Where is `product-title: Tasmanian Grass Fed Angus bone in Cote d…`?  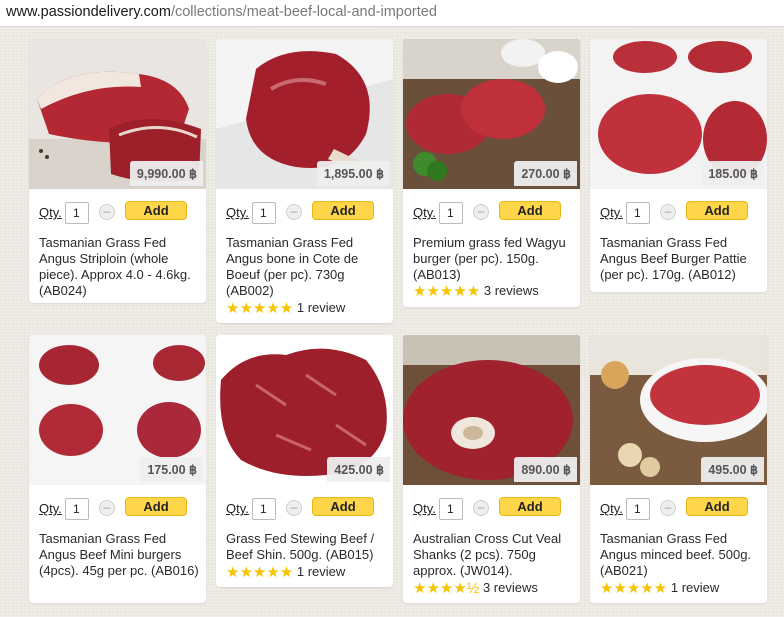 product-title: Tasmanian Grass Fed Angus bone in Cote d… is located at coordinates (307, 267).